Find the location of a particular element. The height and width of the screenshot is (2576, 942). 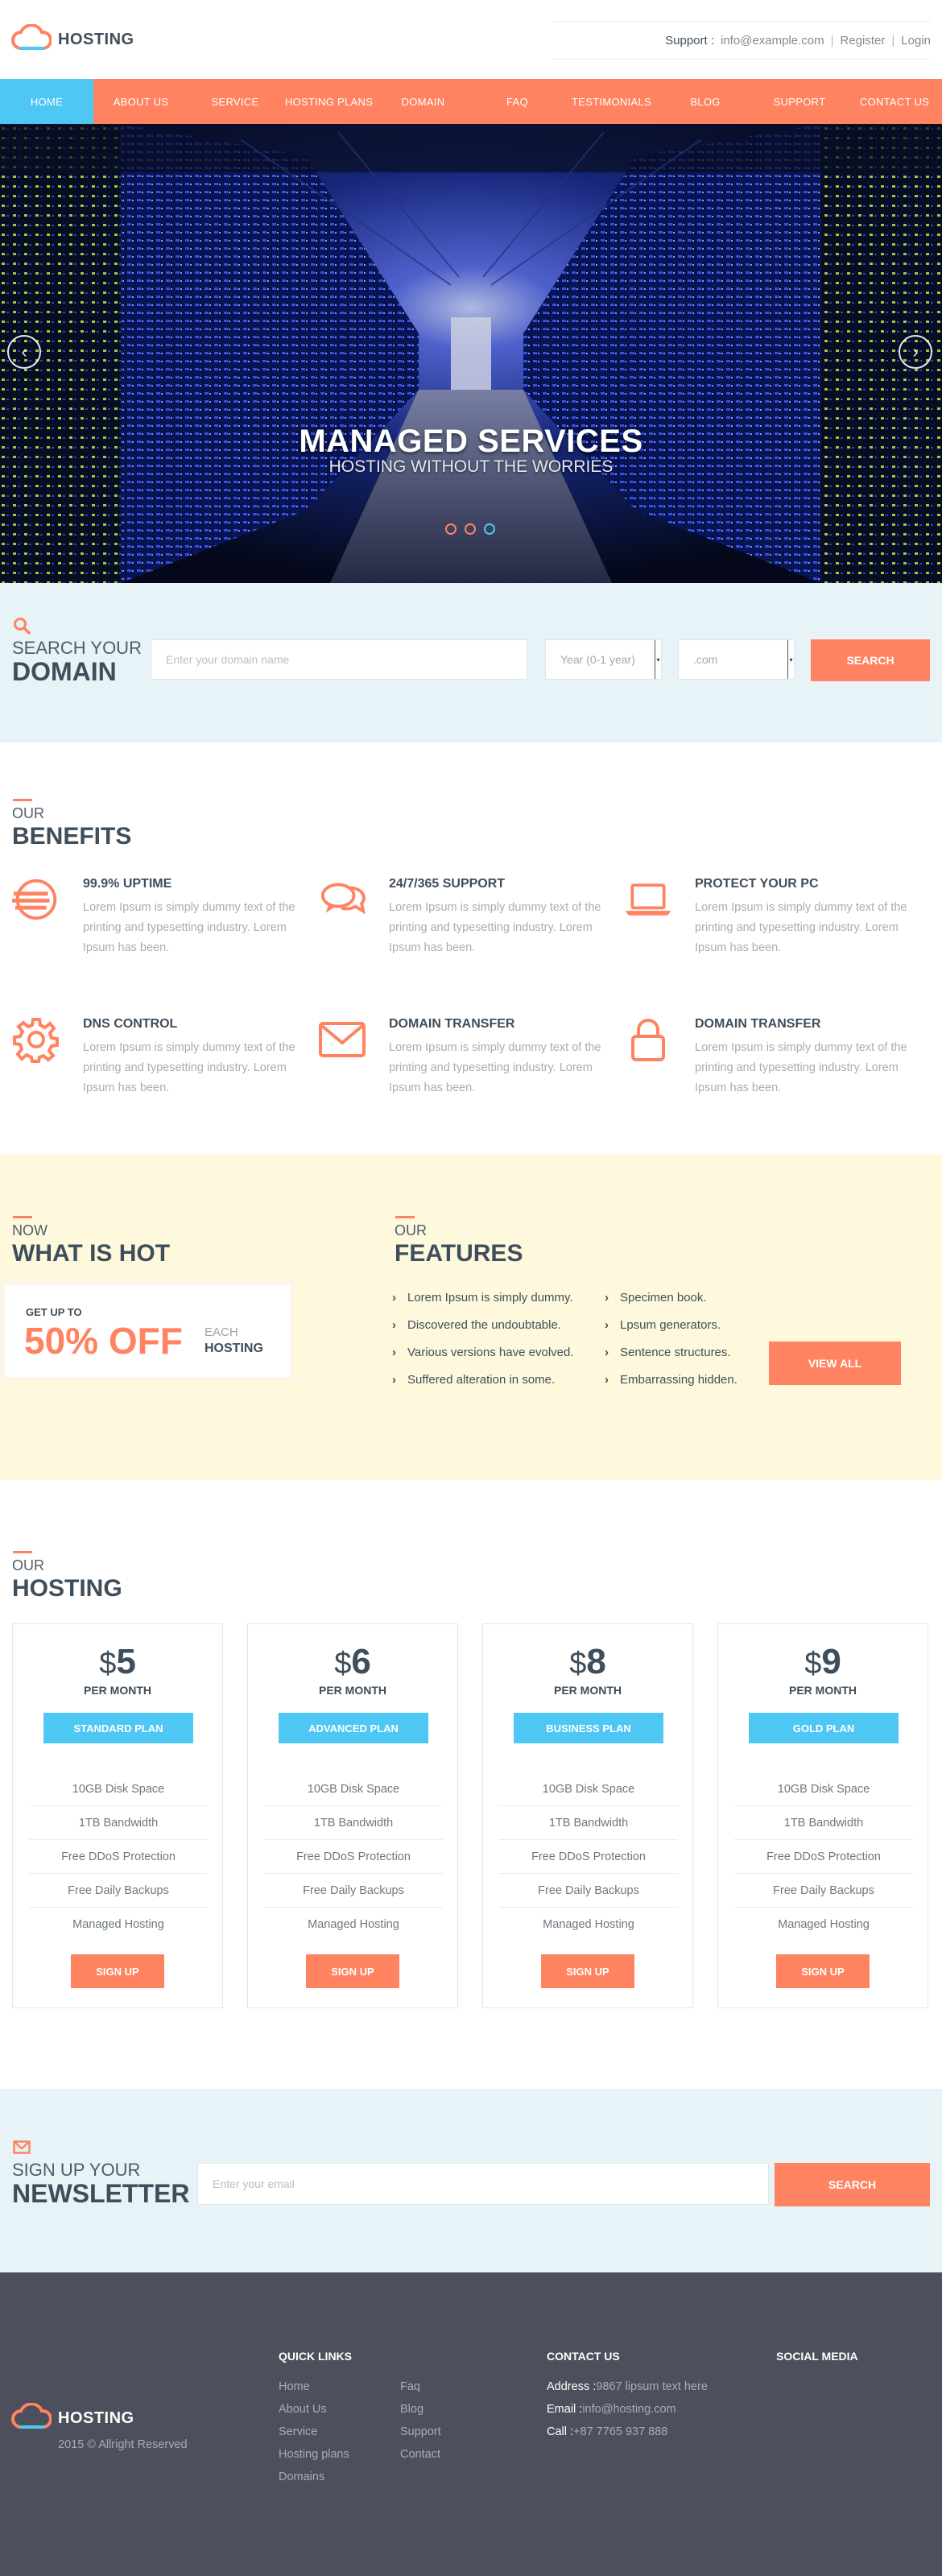

feature-item: › Various versions have evolved. is located at coordinates (483, 1352).